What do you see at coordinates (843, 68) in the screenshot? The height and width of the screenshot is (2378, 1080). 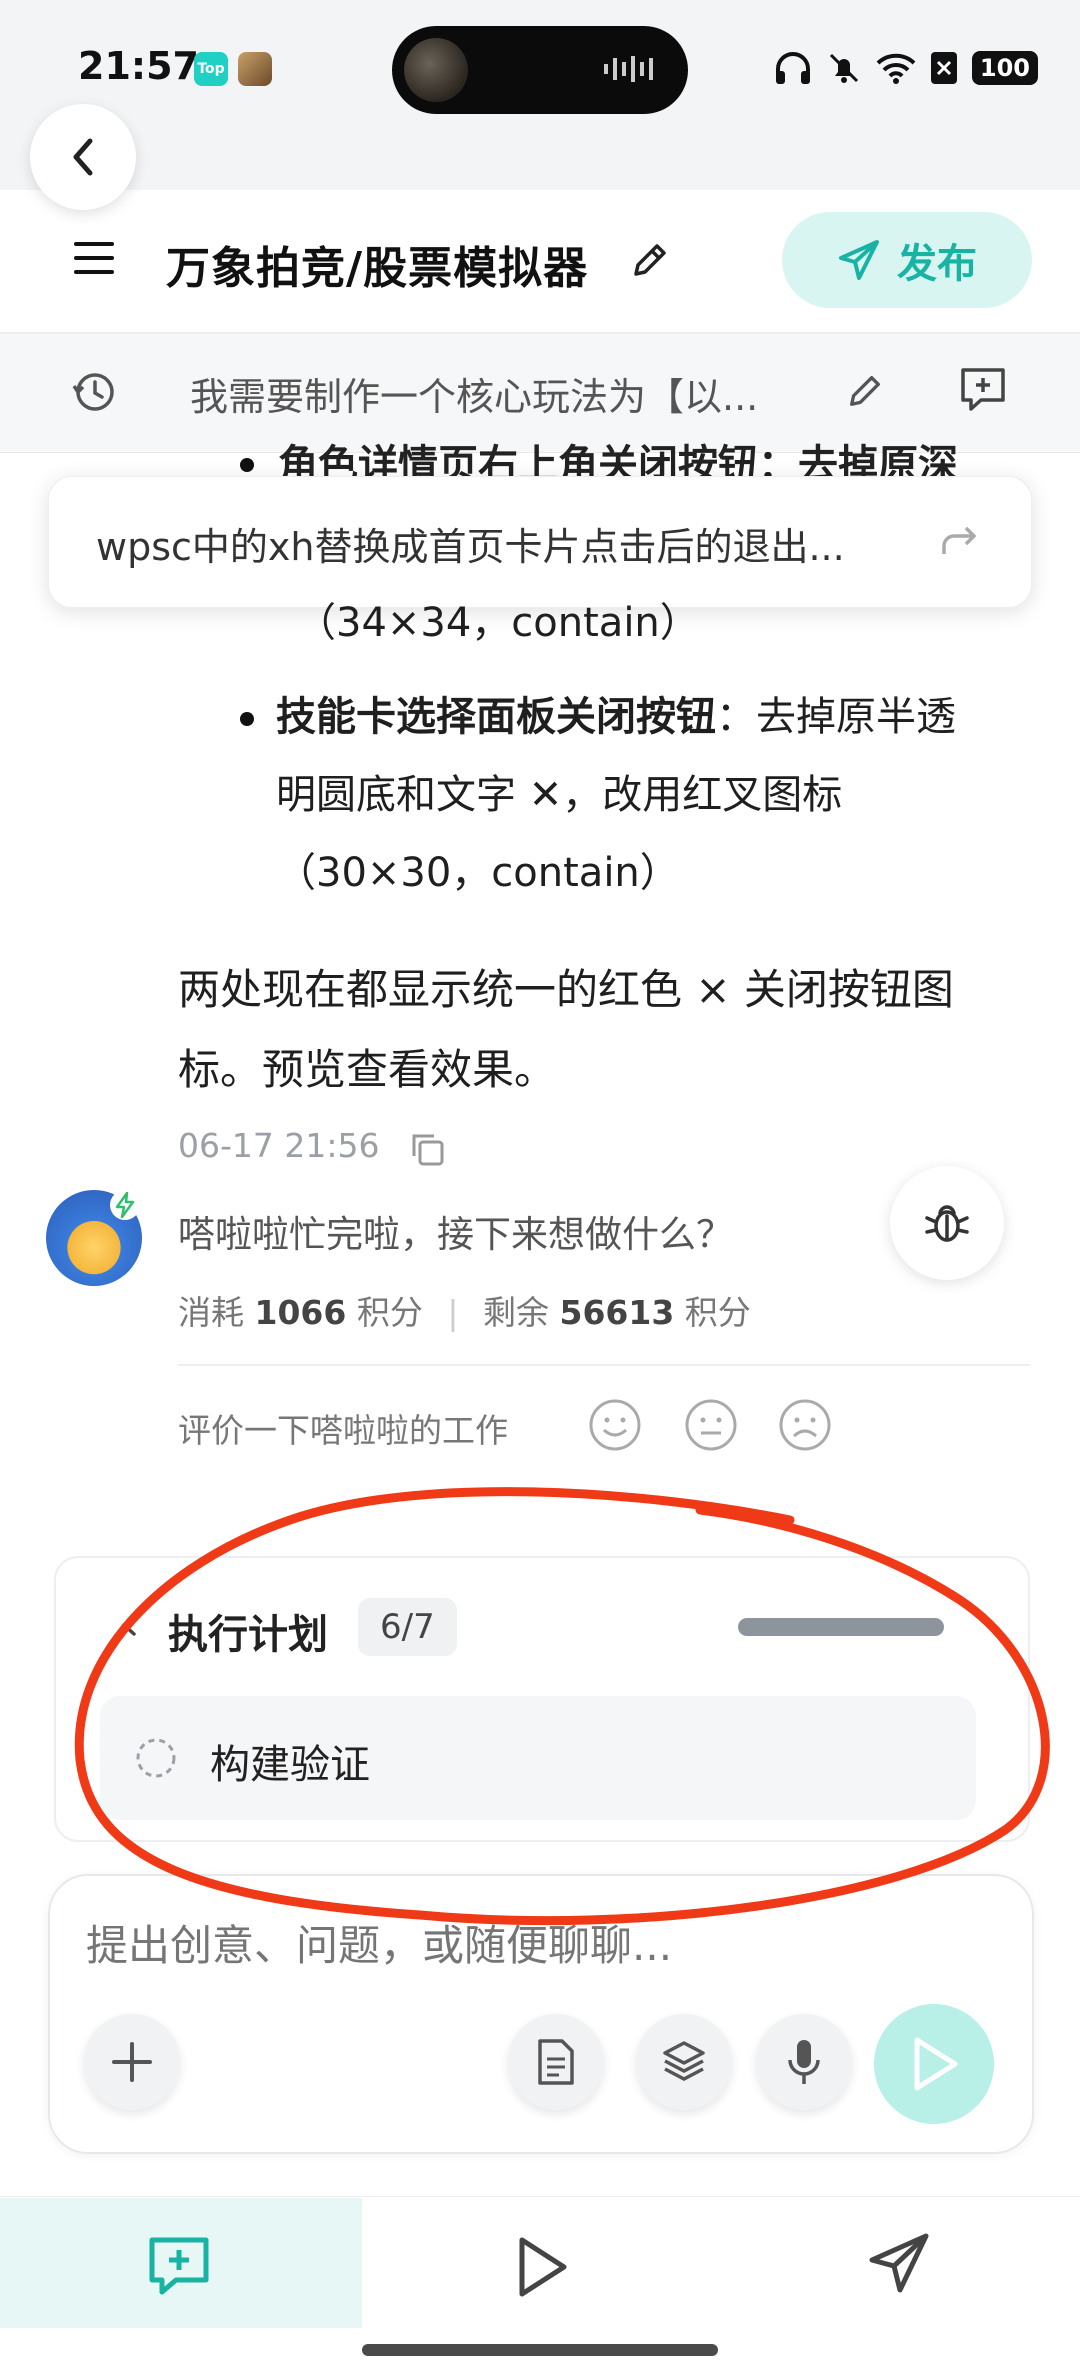 I see `bell-muted-icon` at bounding box center [843, 68].